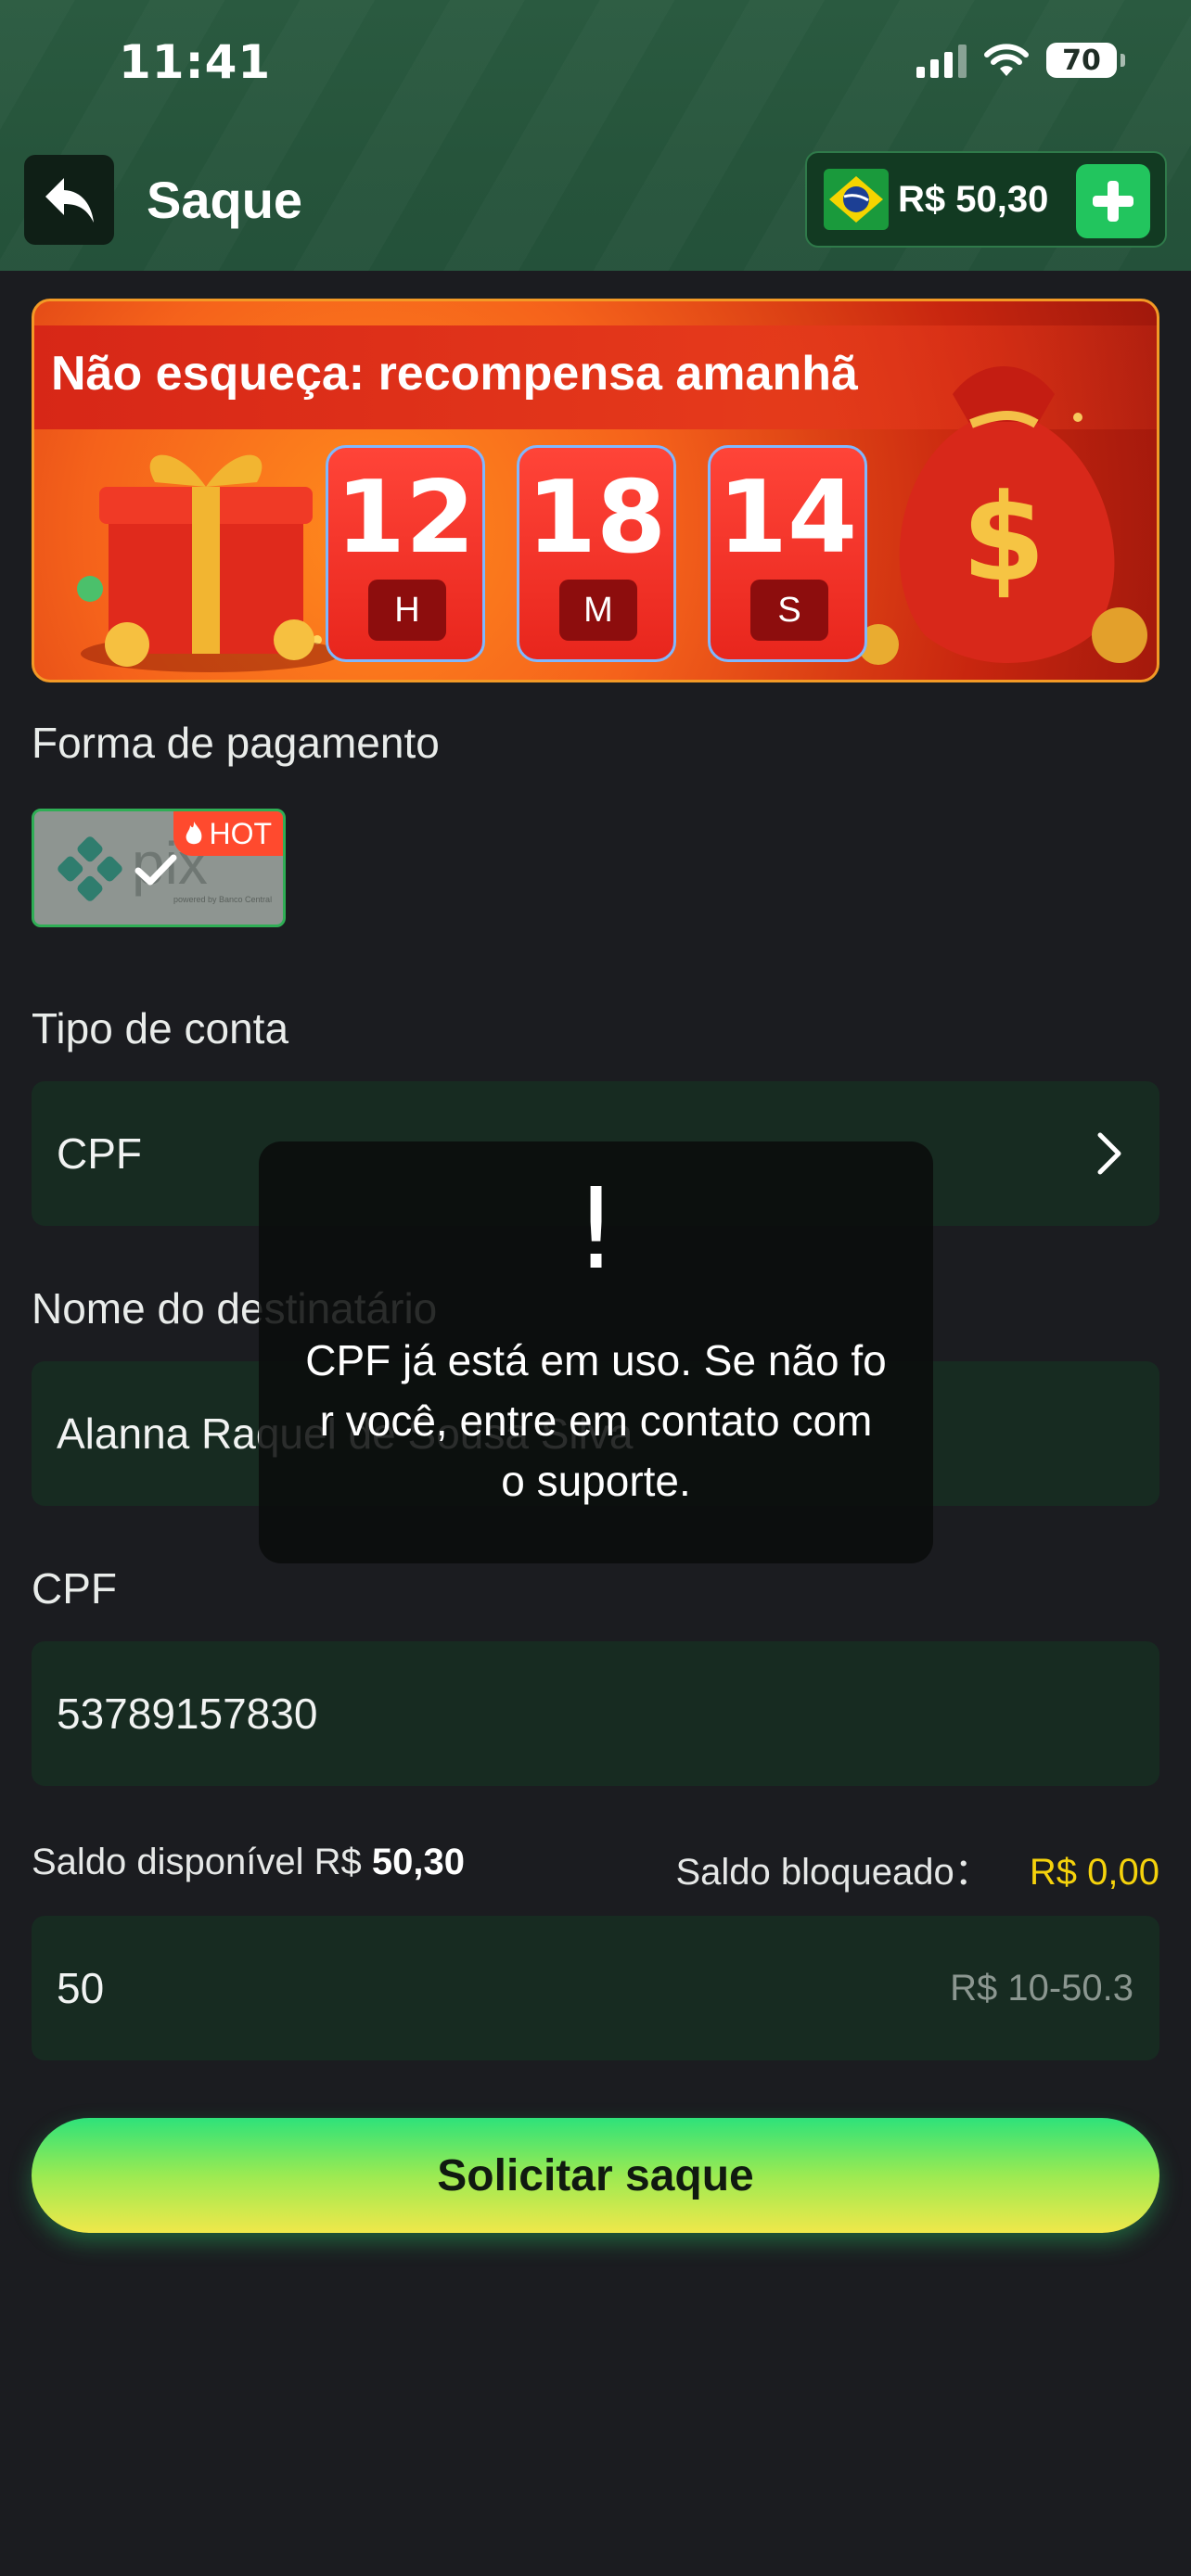  What do you see at coordinates (1109, 1153) in the screenshot?
I see `chevron-right-icon` at bounding box center [1109, 1153].